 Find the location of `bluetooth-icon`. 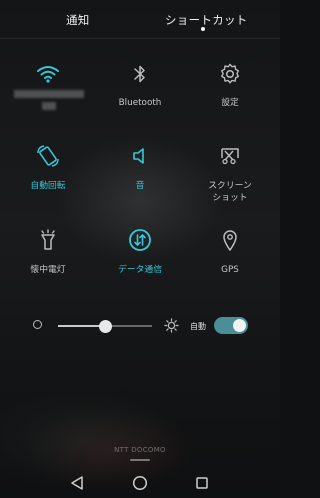

bluetooth-icon is located at coordinates (140, 74).